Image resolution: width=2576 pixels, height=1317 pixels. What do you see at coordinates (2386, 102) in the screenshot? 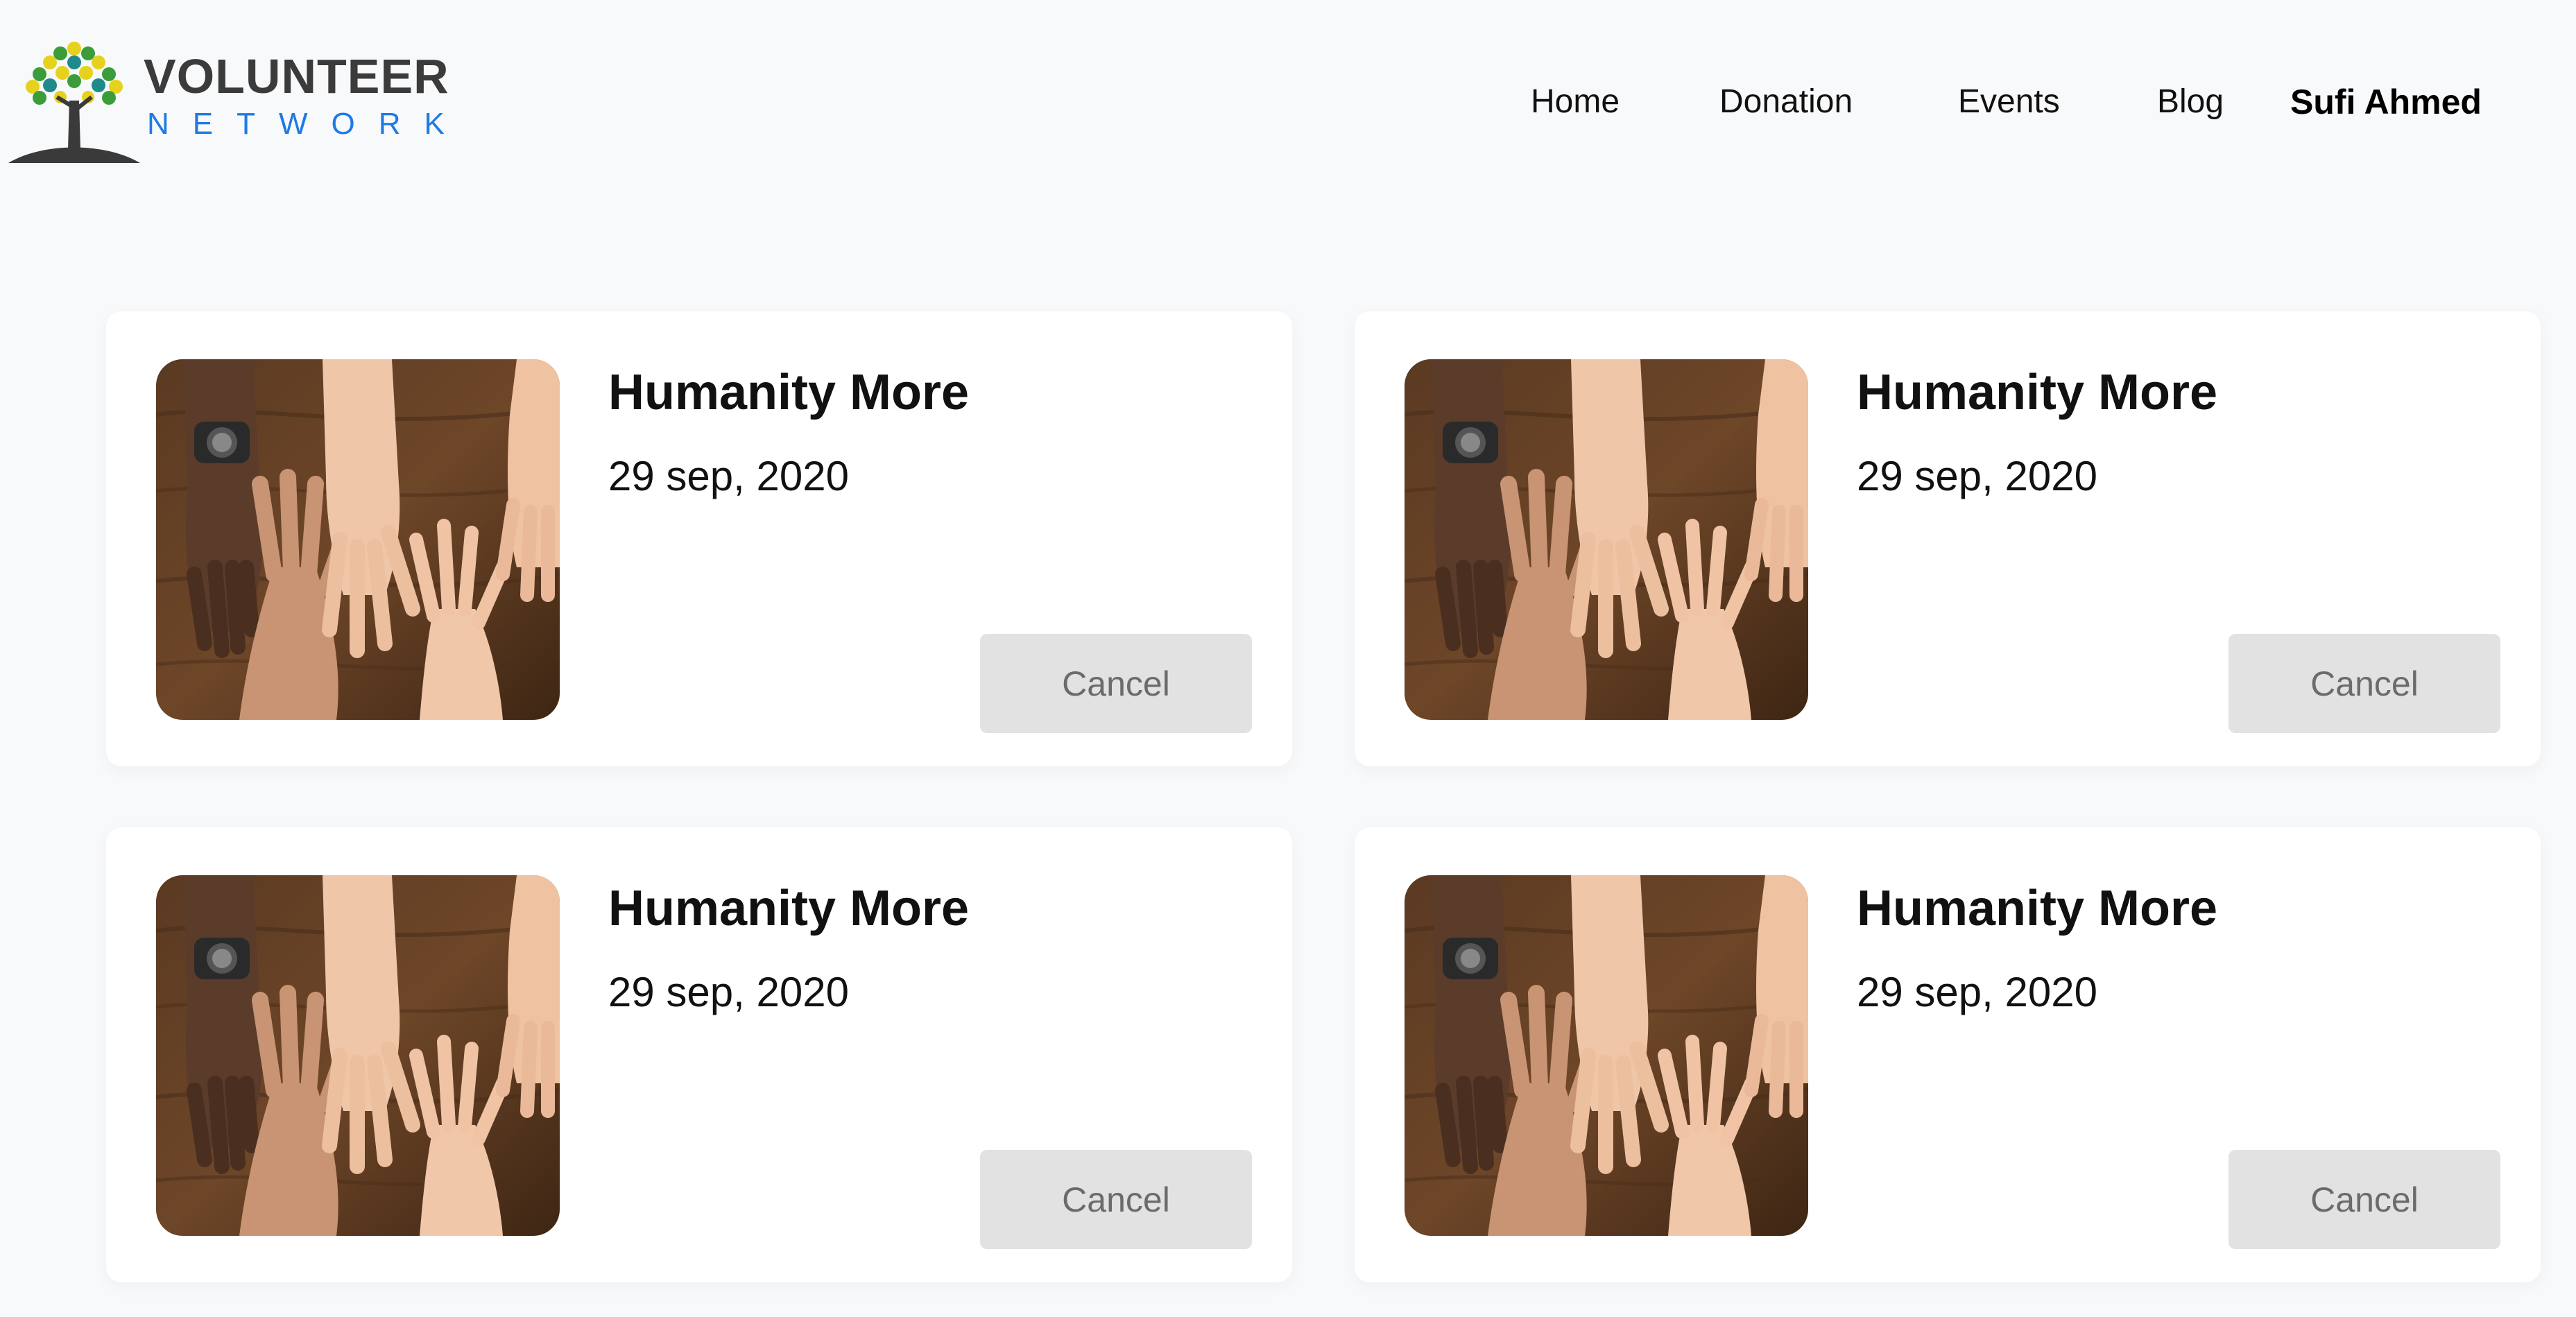
I see `user-name: Sufi Ahmed` at bounding box center [2386, 102].